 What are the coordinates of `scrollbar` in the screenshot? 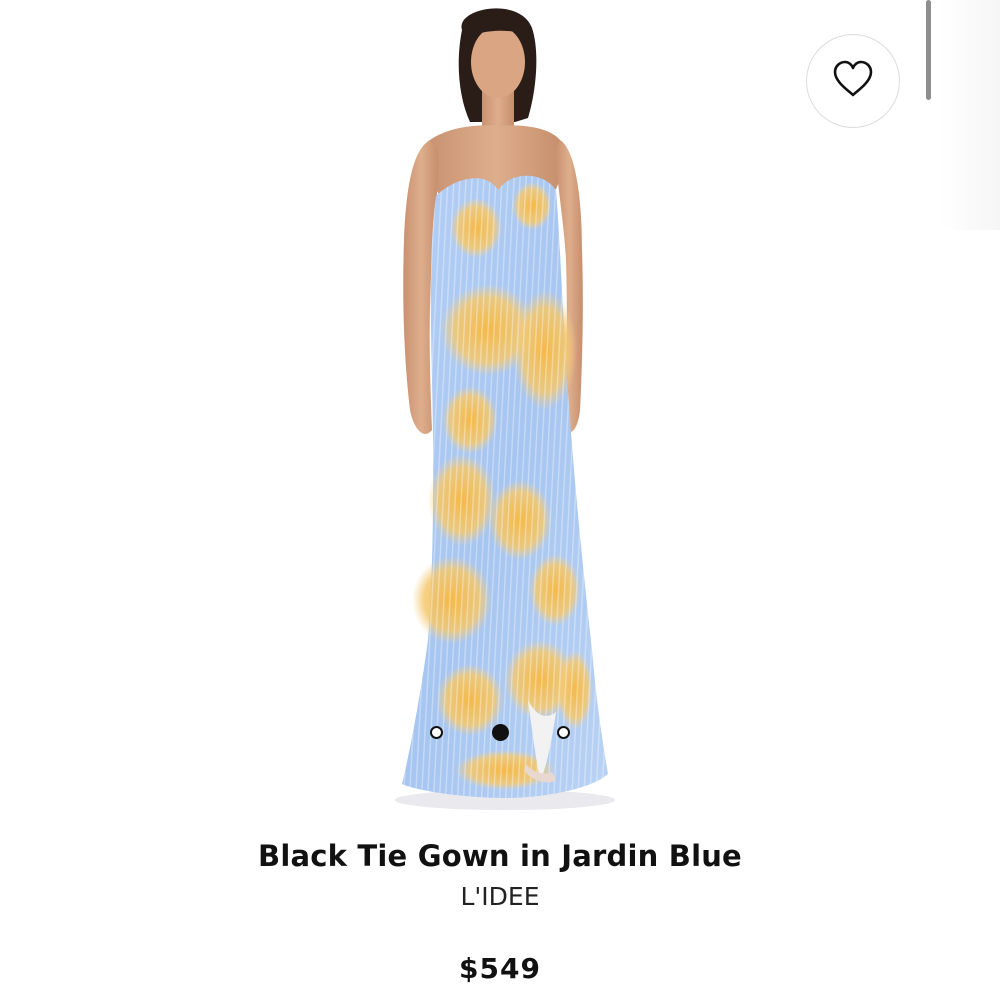 It's located at (928, 50).